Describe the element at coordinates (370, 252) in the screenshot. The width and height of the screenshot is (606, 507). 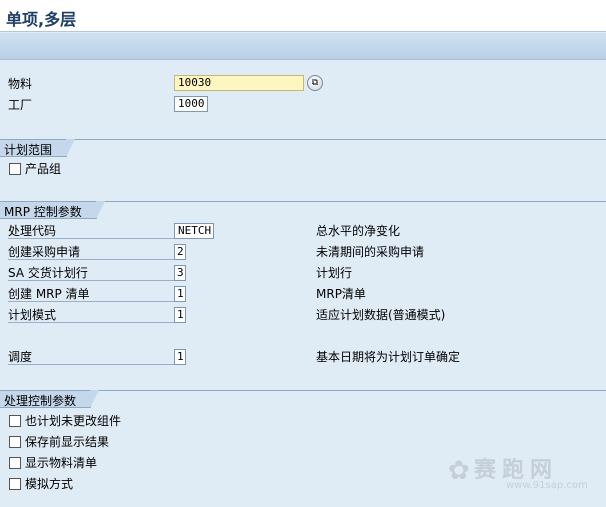
I see `create-pr-desc: 未清期间的采购申请` at that location.